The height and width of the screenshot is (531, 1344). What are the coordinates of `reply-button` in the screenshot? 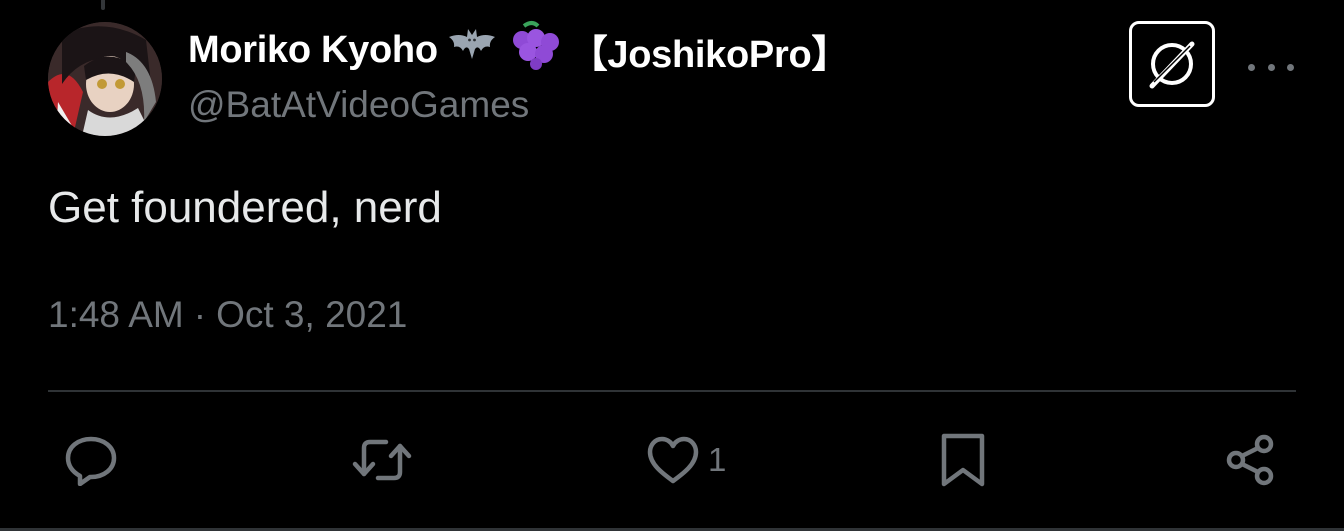 It's located at (95, 460).